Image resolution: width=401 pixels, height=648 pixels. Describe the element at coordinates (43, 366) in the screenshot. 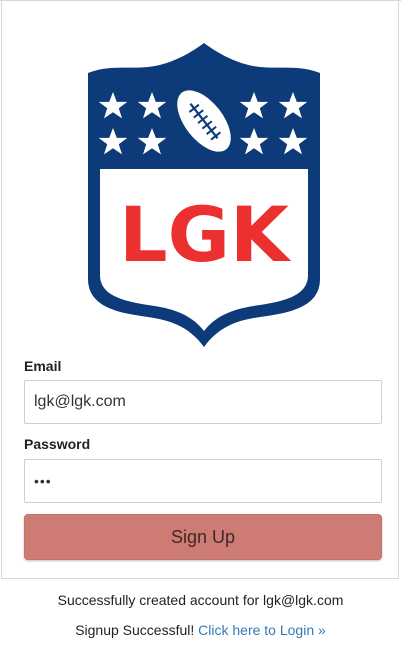

I see `email-label: Email` at that location.